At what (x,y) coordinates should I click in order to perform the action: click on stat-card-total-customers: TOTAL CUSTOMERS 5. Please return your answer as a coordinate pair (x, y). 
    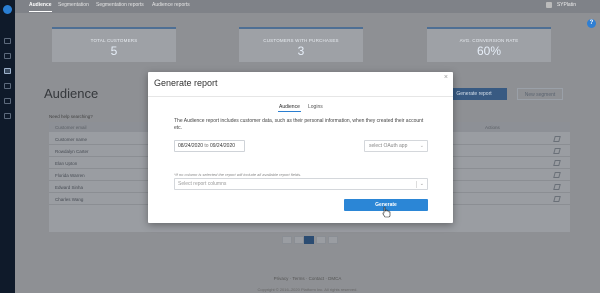
    Looking at the image, I should click on (114, 44).